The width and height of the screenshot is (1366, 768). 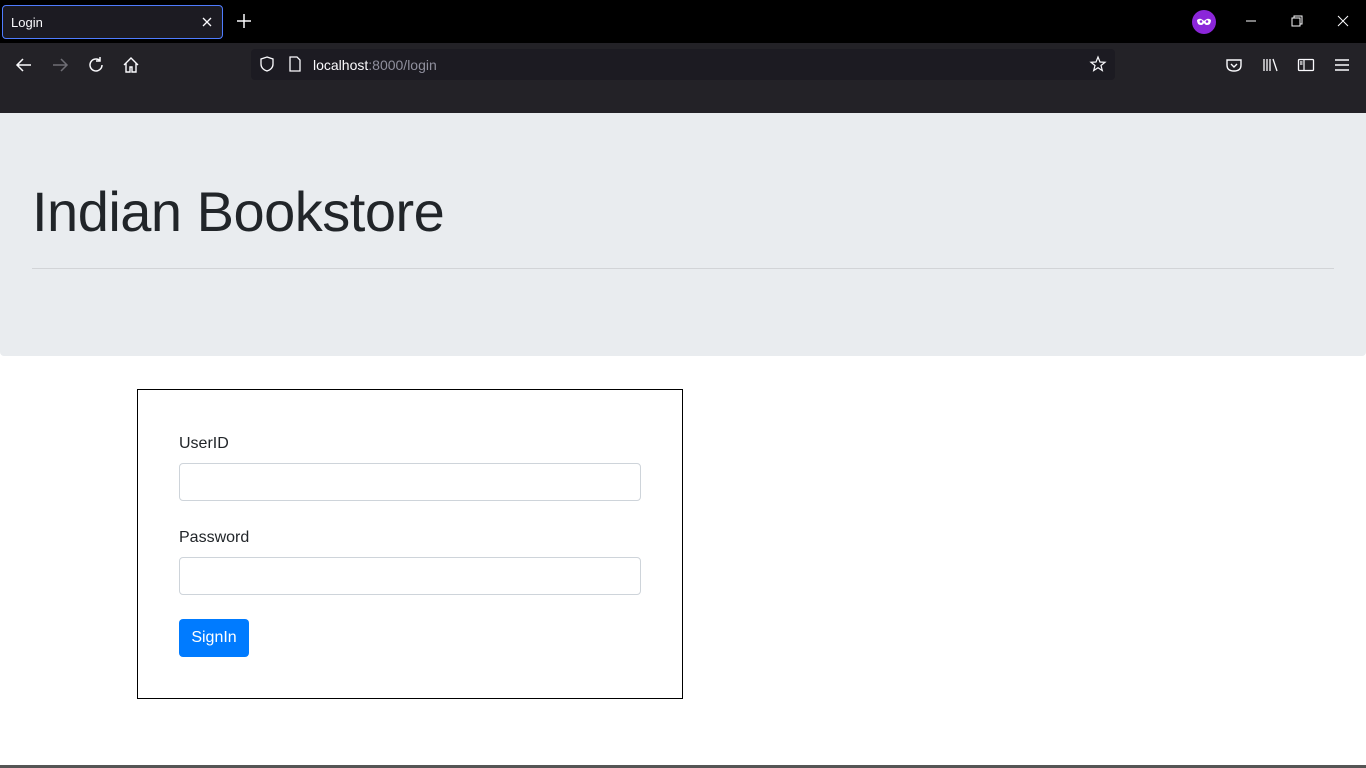 I want to click on url-host: localhost, so click(x=341, y=65).